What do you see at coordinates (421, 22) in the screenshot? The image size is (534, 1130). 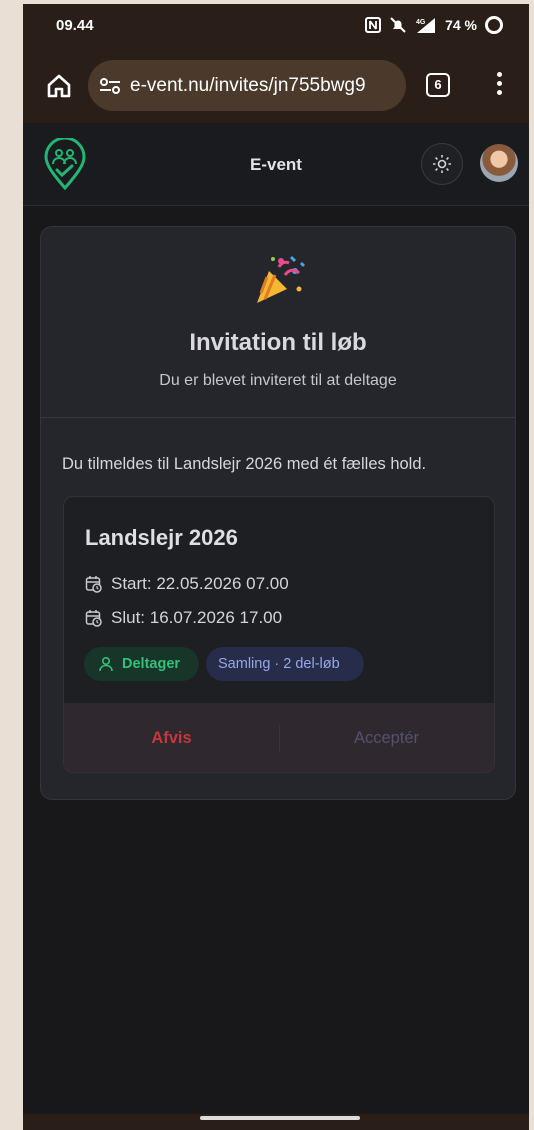 I see `signal-label: 4G` at bounding box center [421, 22].